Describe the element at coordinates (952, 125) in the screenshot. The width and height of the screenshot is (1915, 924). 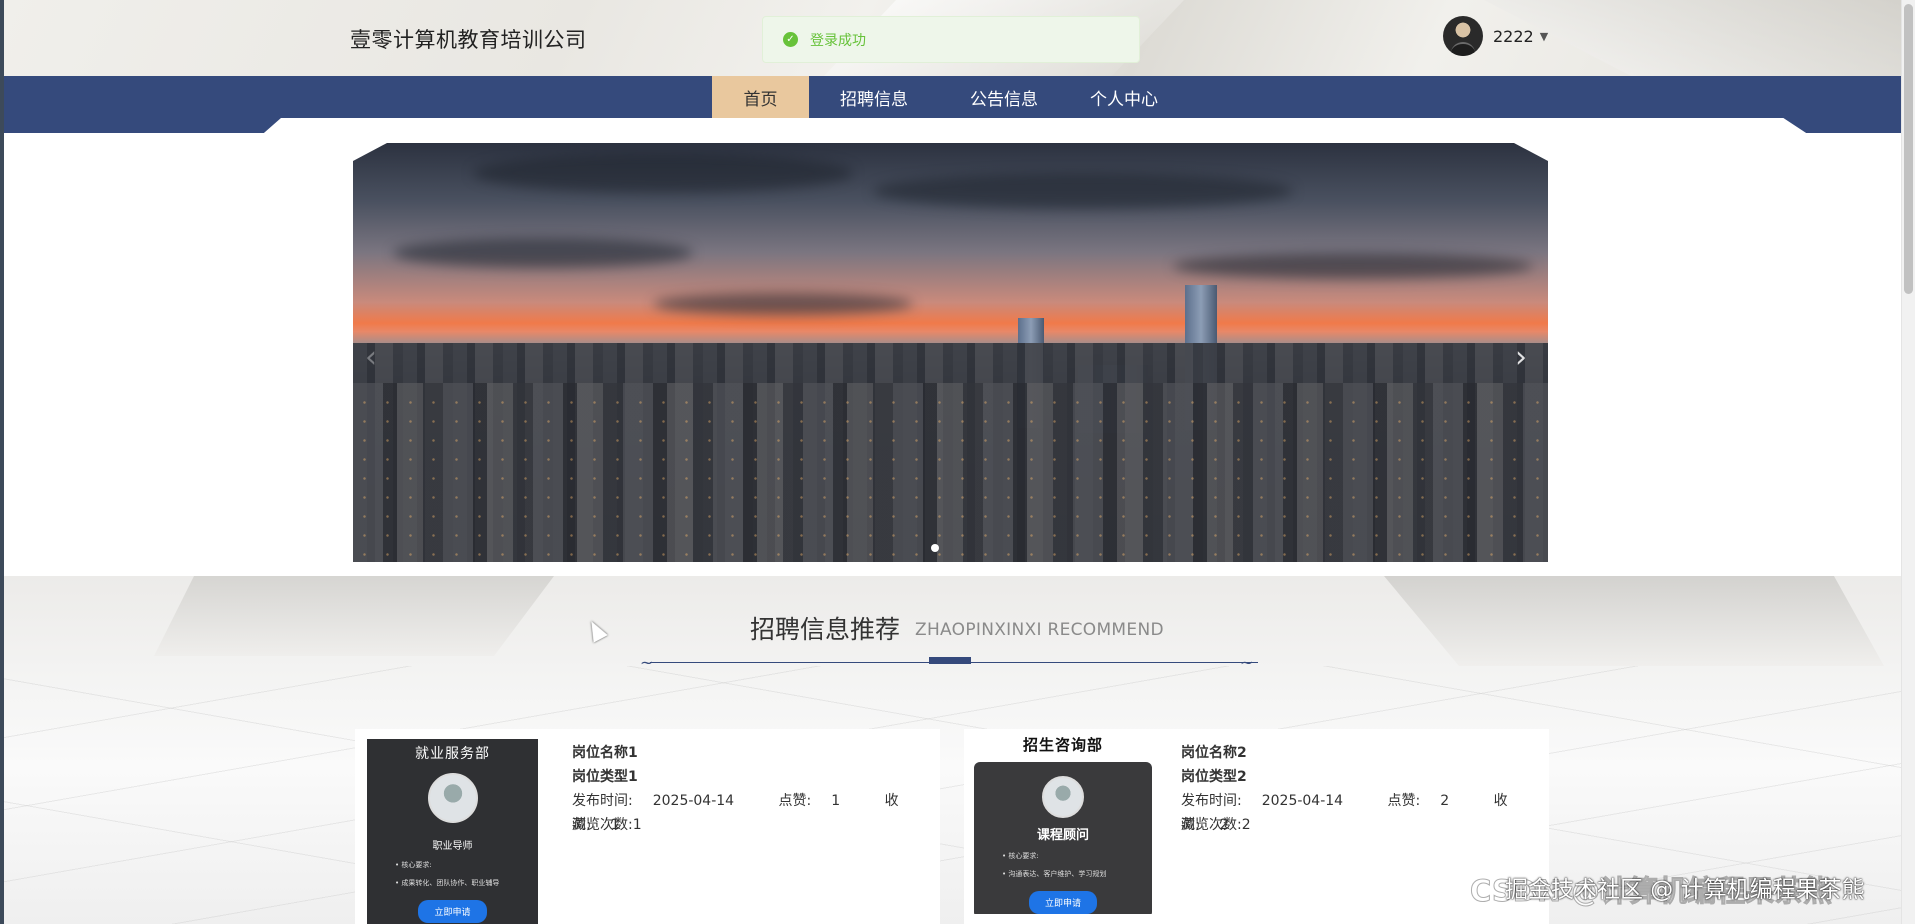
I see `nav-bar-trim` at that location.